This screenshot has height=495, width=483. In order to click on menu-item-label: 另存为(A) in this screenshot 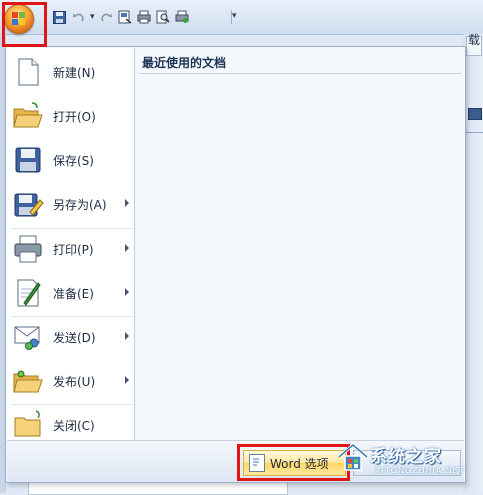, I will do `click(80, 204)`.